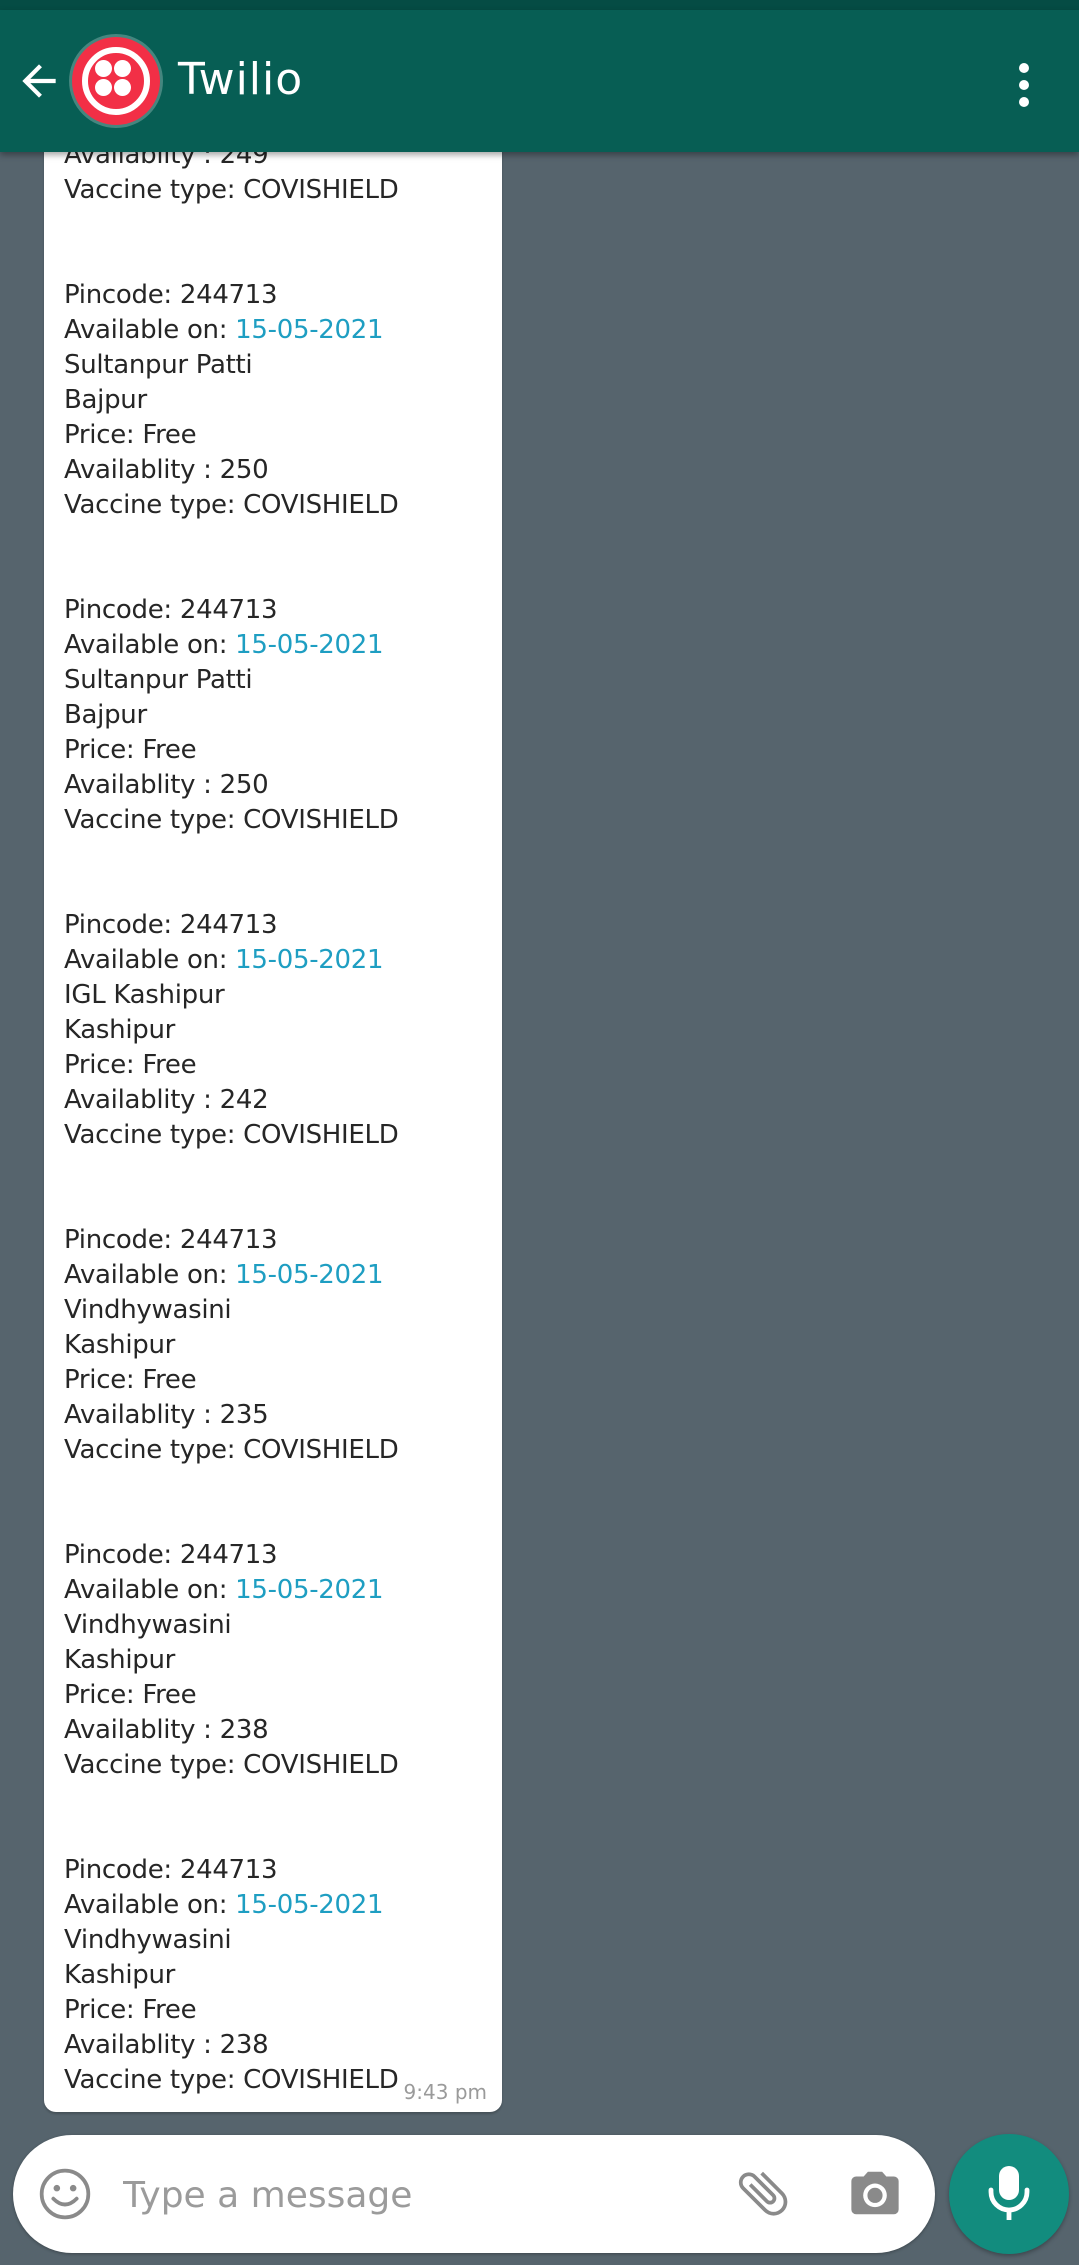  I want to click on back-arrow-icon, so click(39, 81).